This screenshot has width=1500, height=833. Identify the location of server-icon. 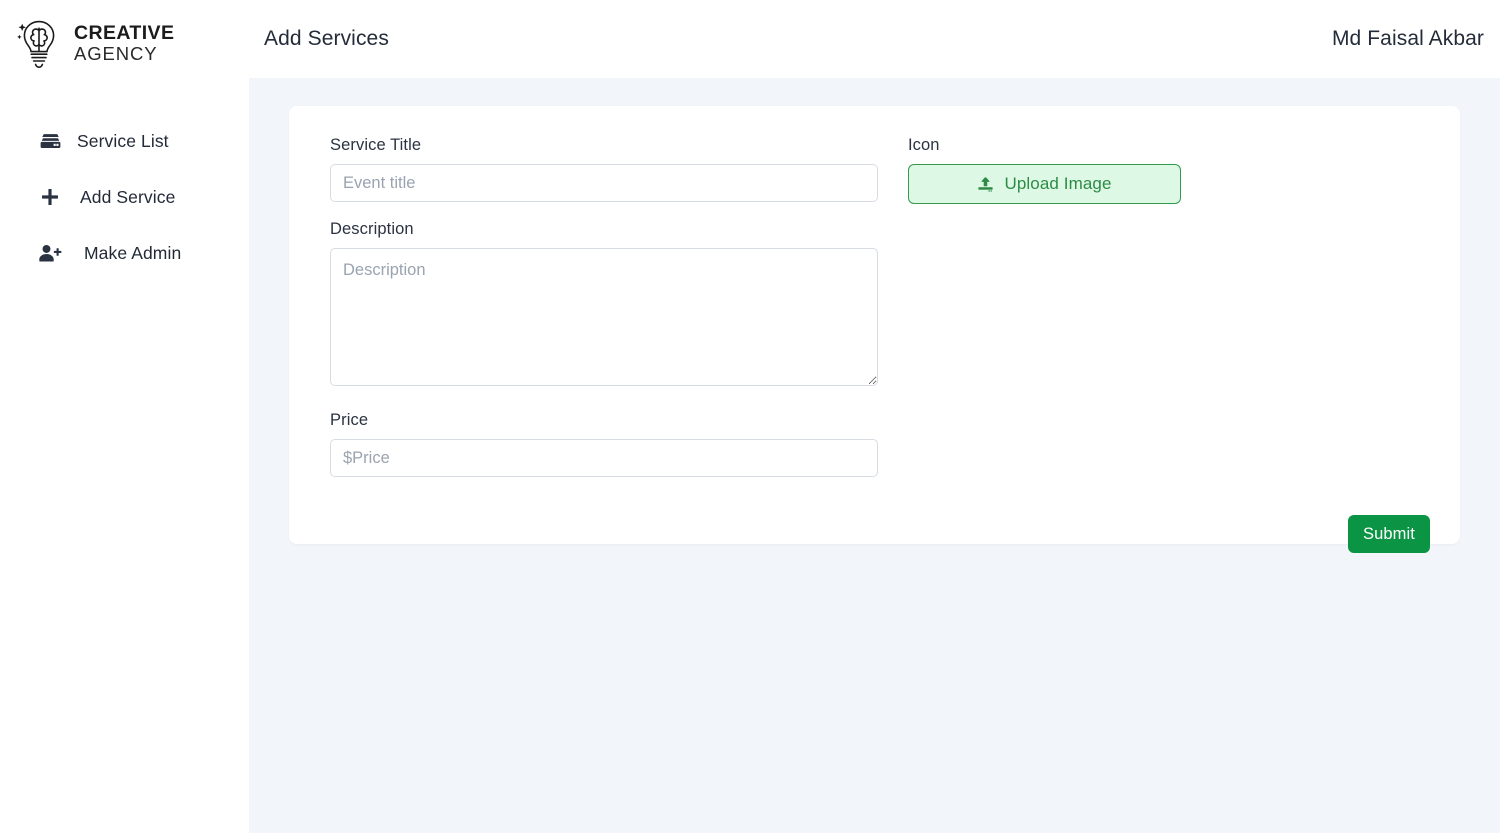
(50, 141).